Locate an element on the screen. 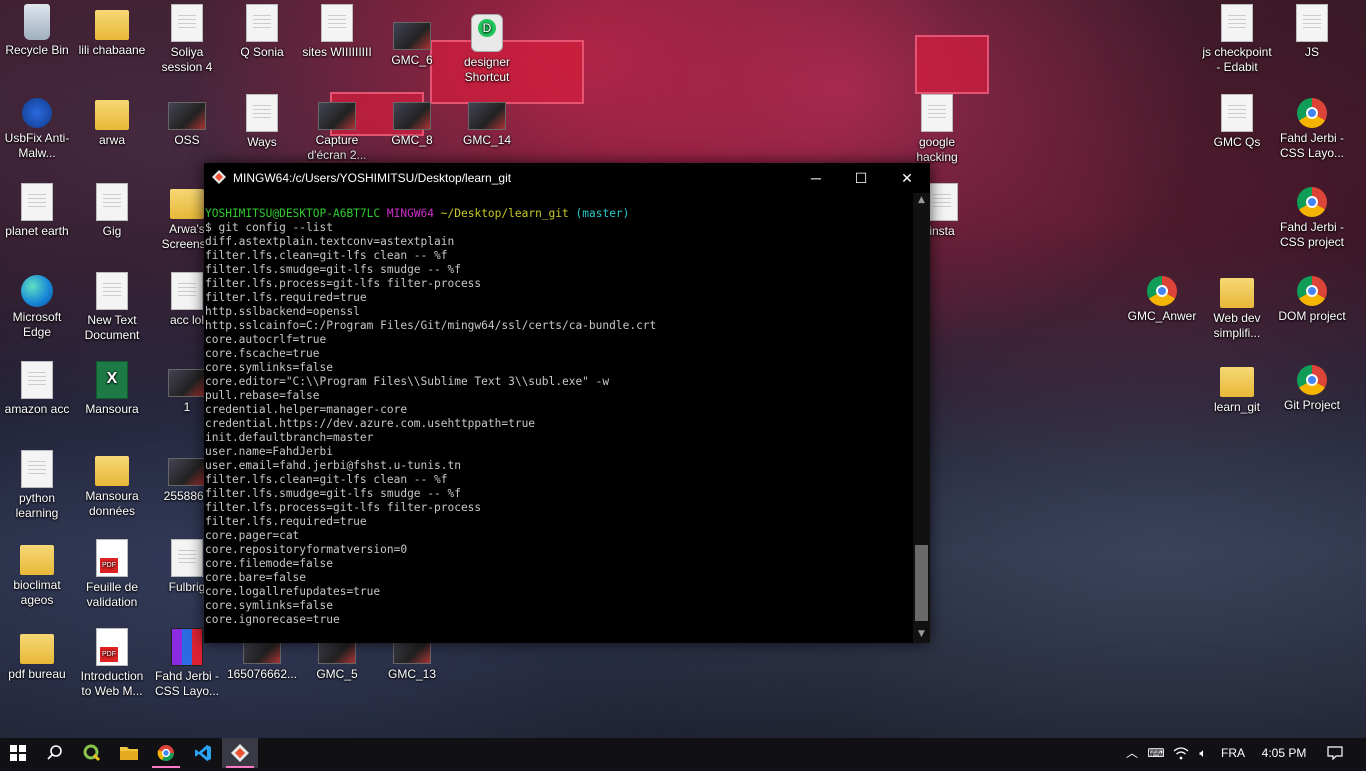 The height and width of the screenshot is (771, 1366). desktop-icon: New Text Document is located at coordinates (112, 307).